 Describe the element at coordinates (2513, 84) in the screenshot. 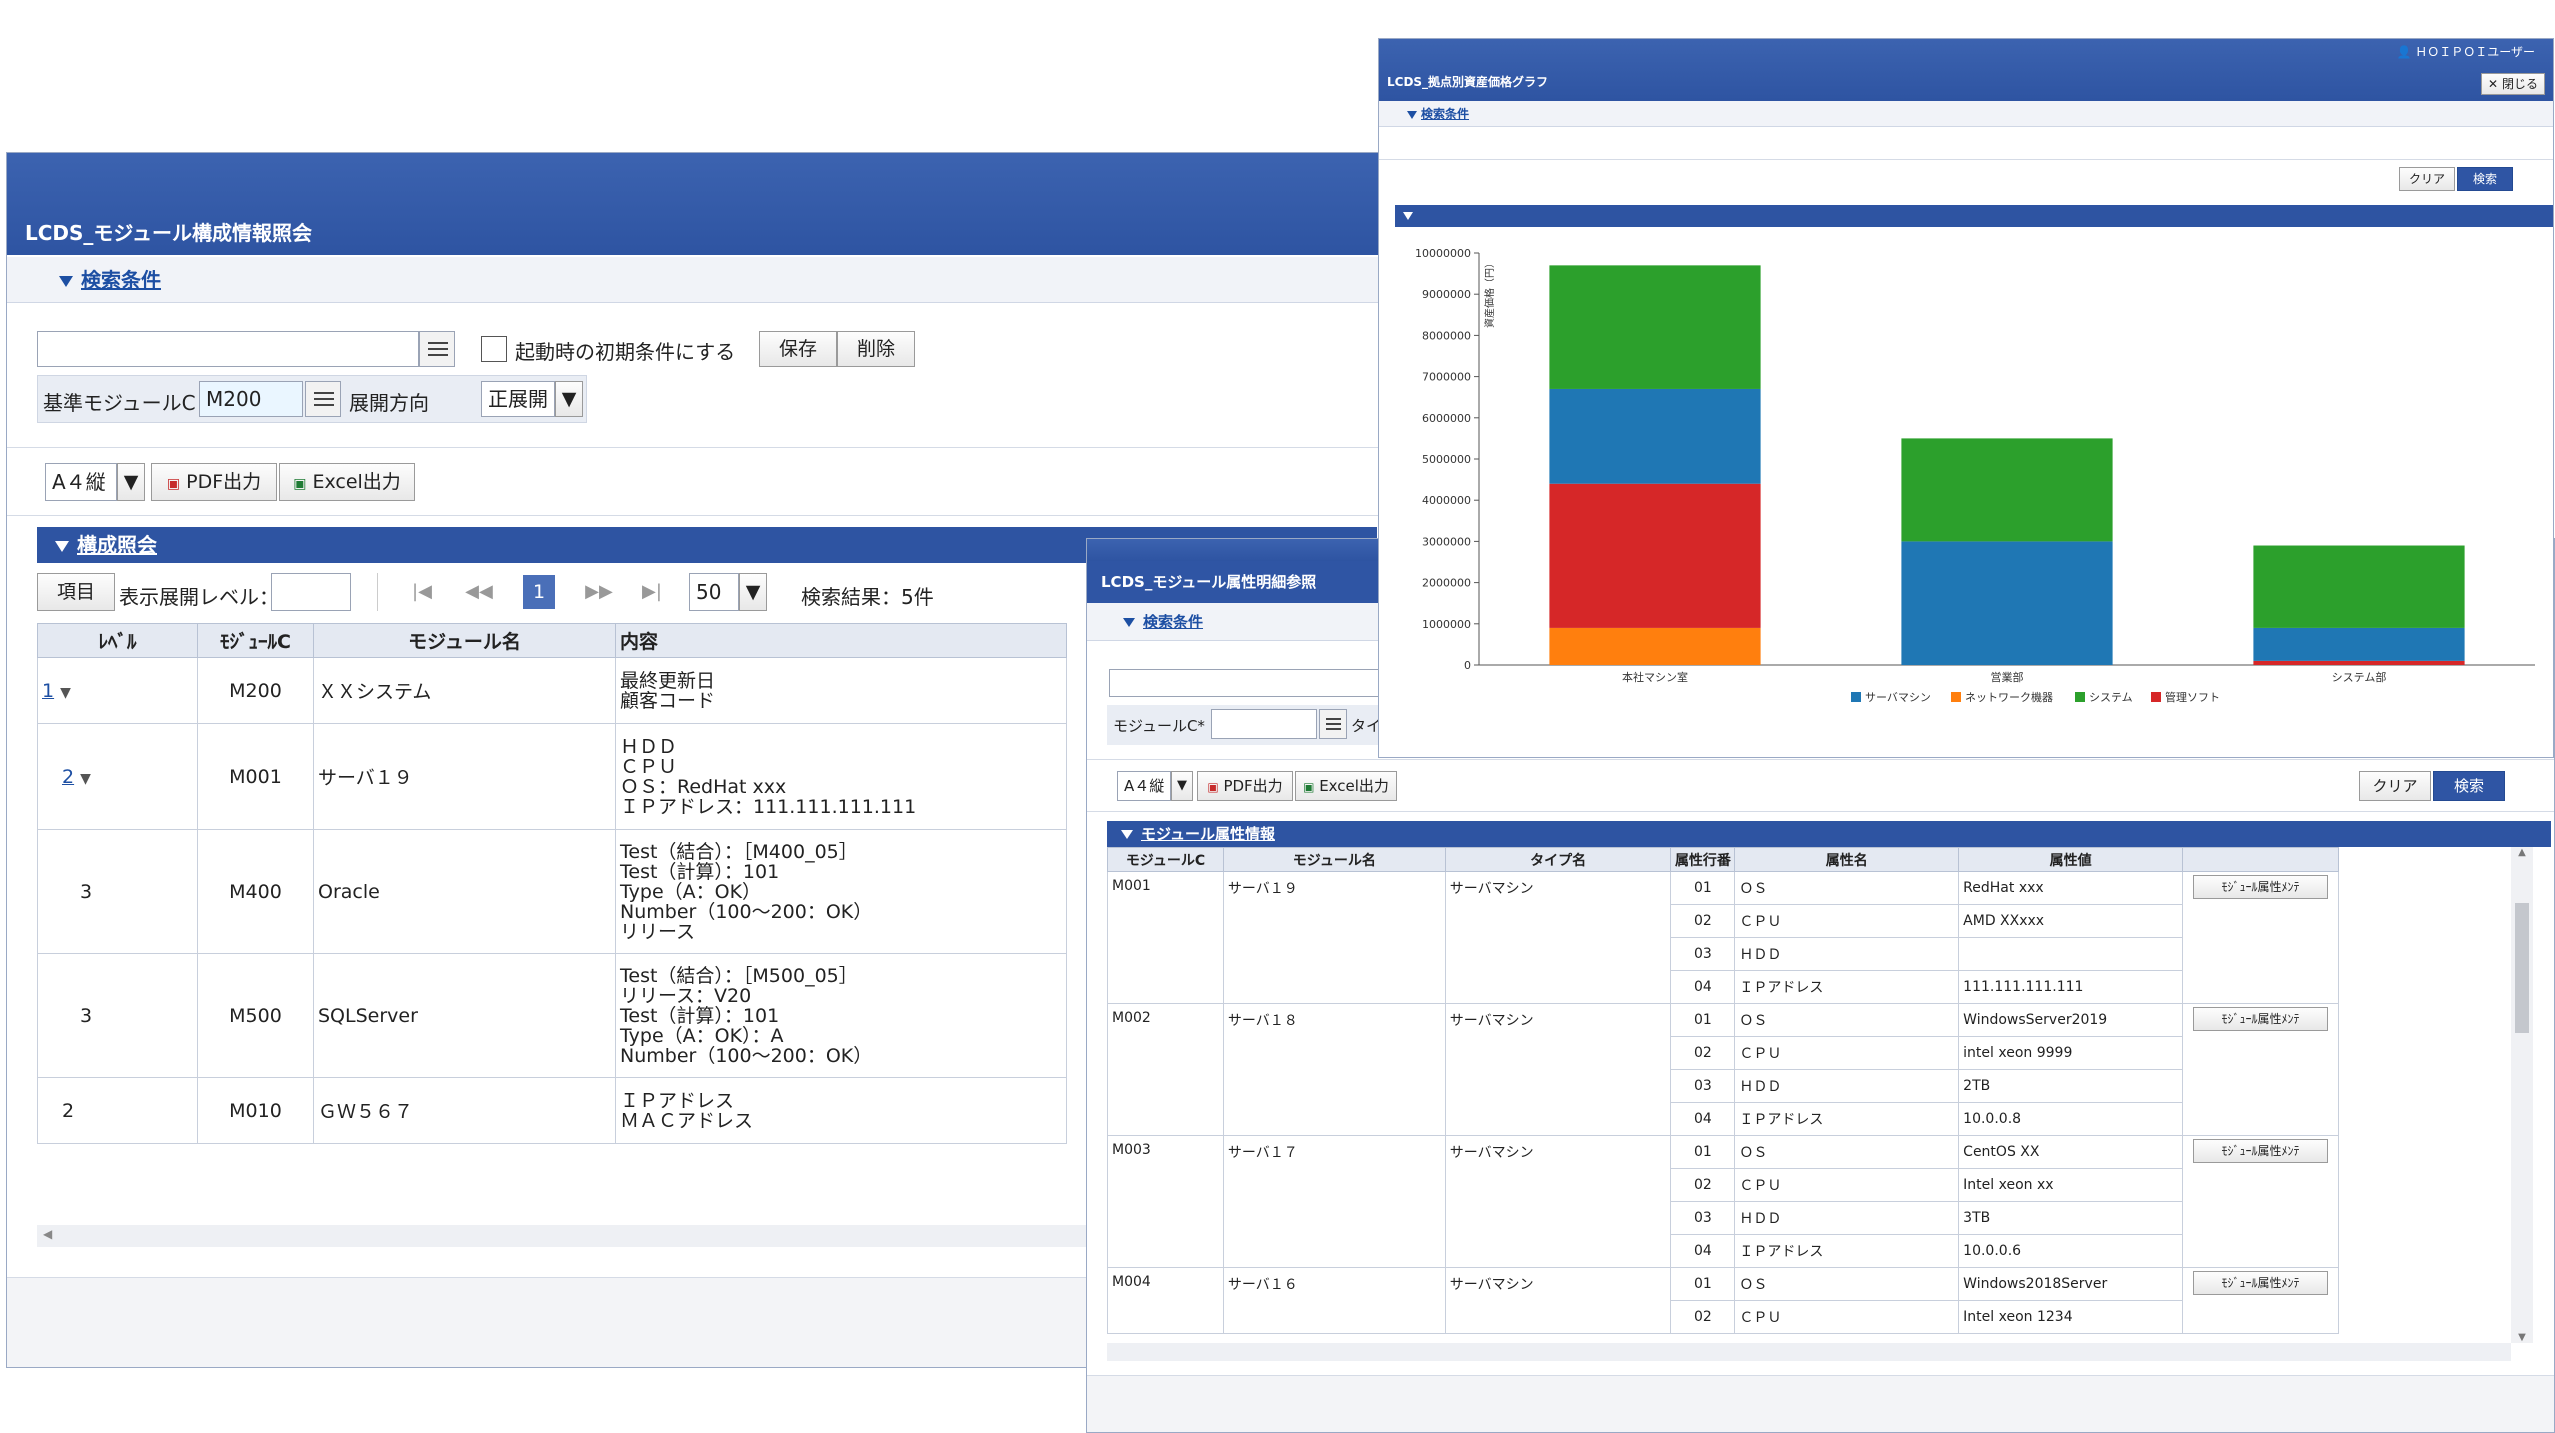

I see `close-button: ✕ 閉じる` at that location.